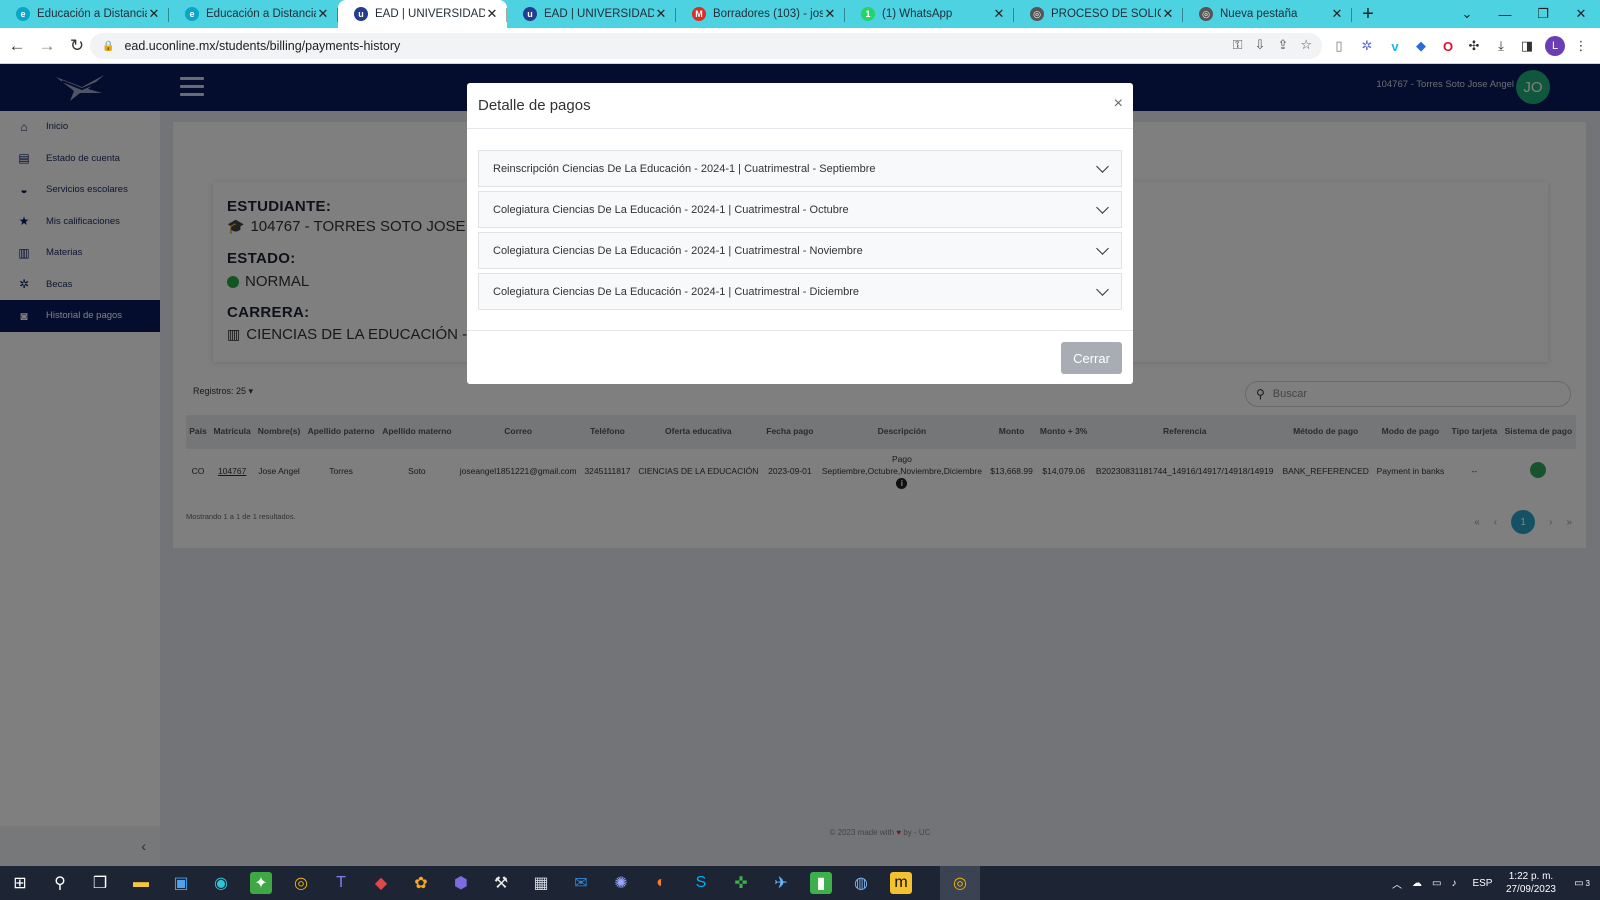 The height and width of the screenshot is (900, 1600). What do you see at coordinates (1543, 14) in the screenshot?
I see `maximize-button: ❐` at bounding box center [1543, 14].